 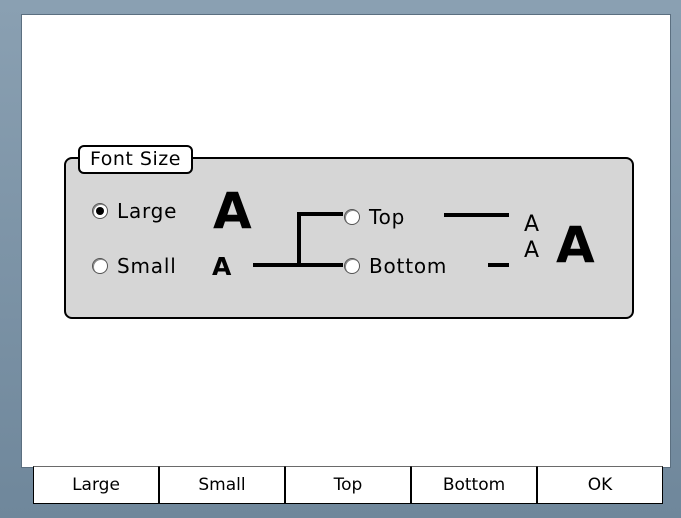 What do you see at coordinates (575, 245) in the screenshot?
I see `result-a-glyph: A` at bounding box center [575, 245].